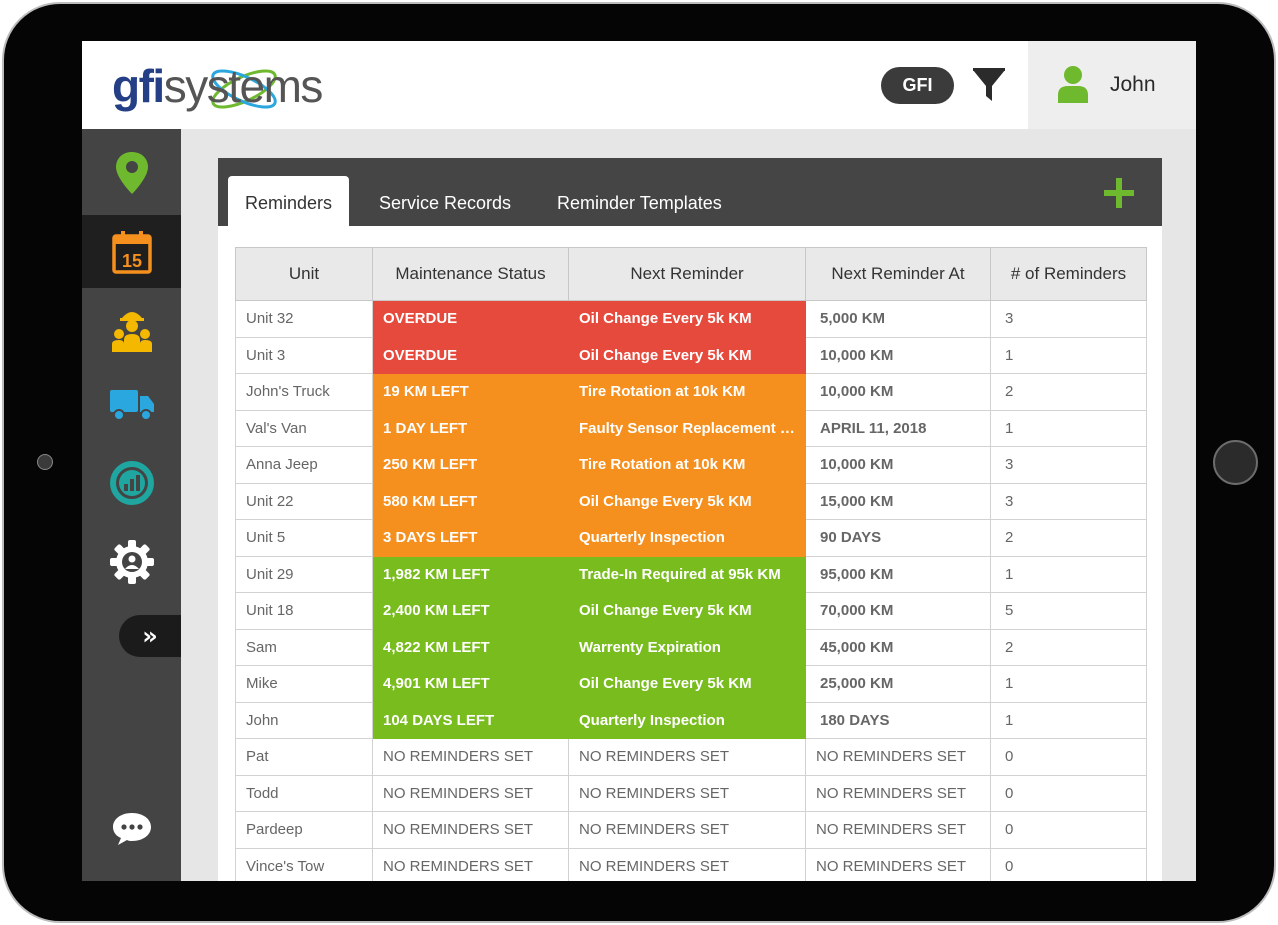  I want to click on logo-systems-text: systems, so click(243, 86).